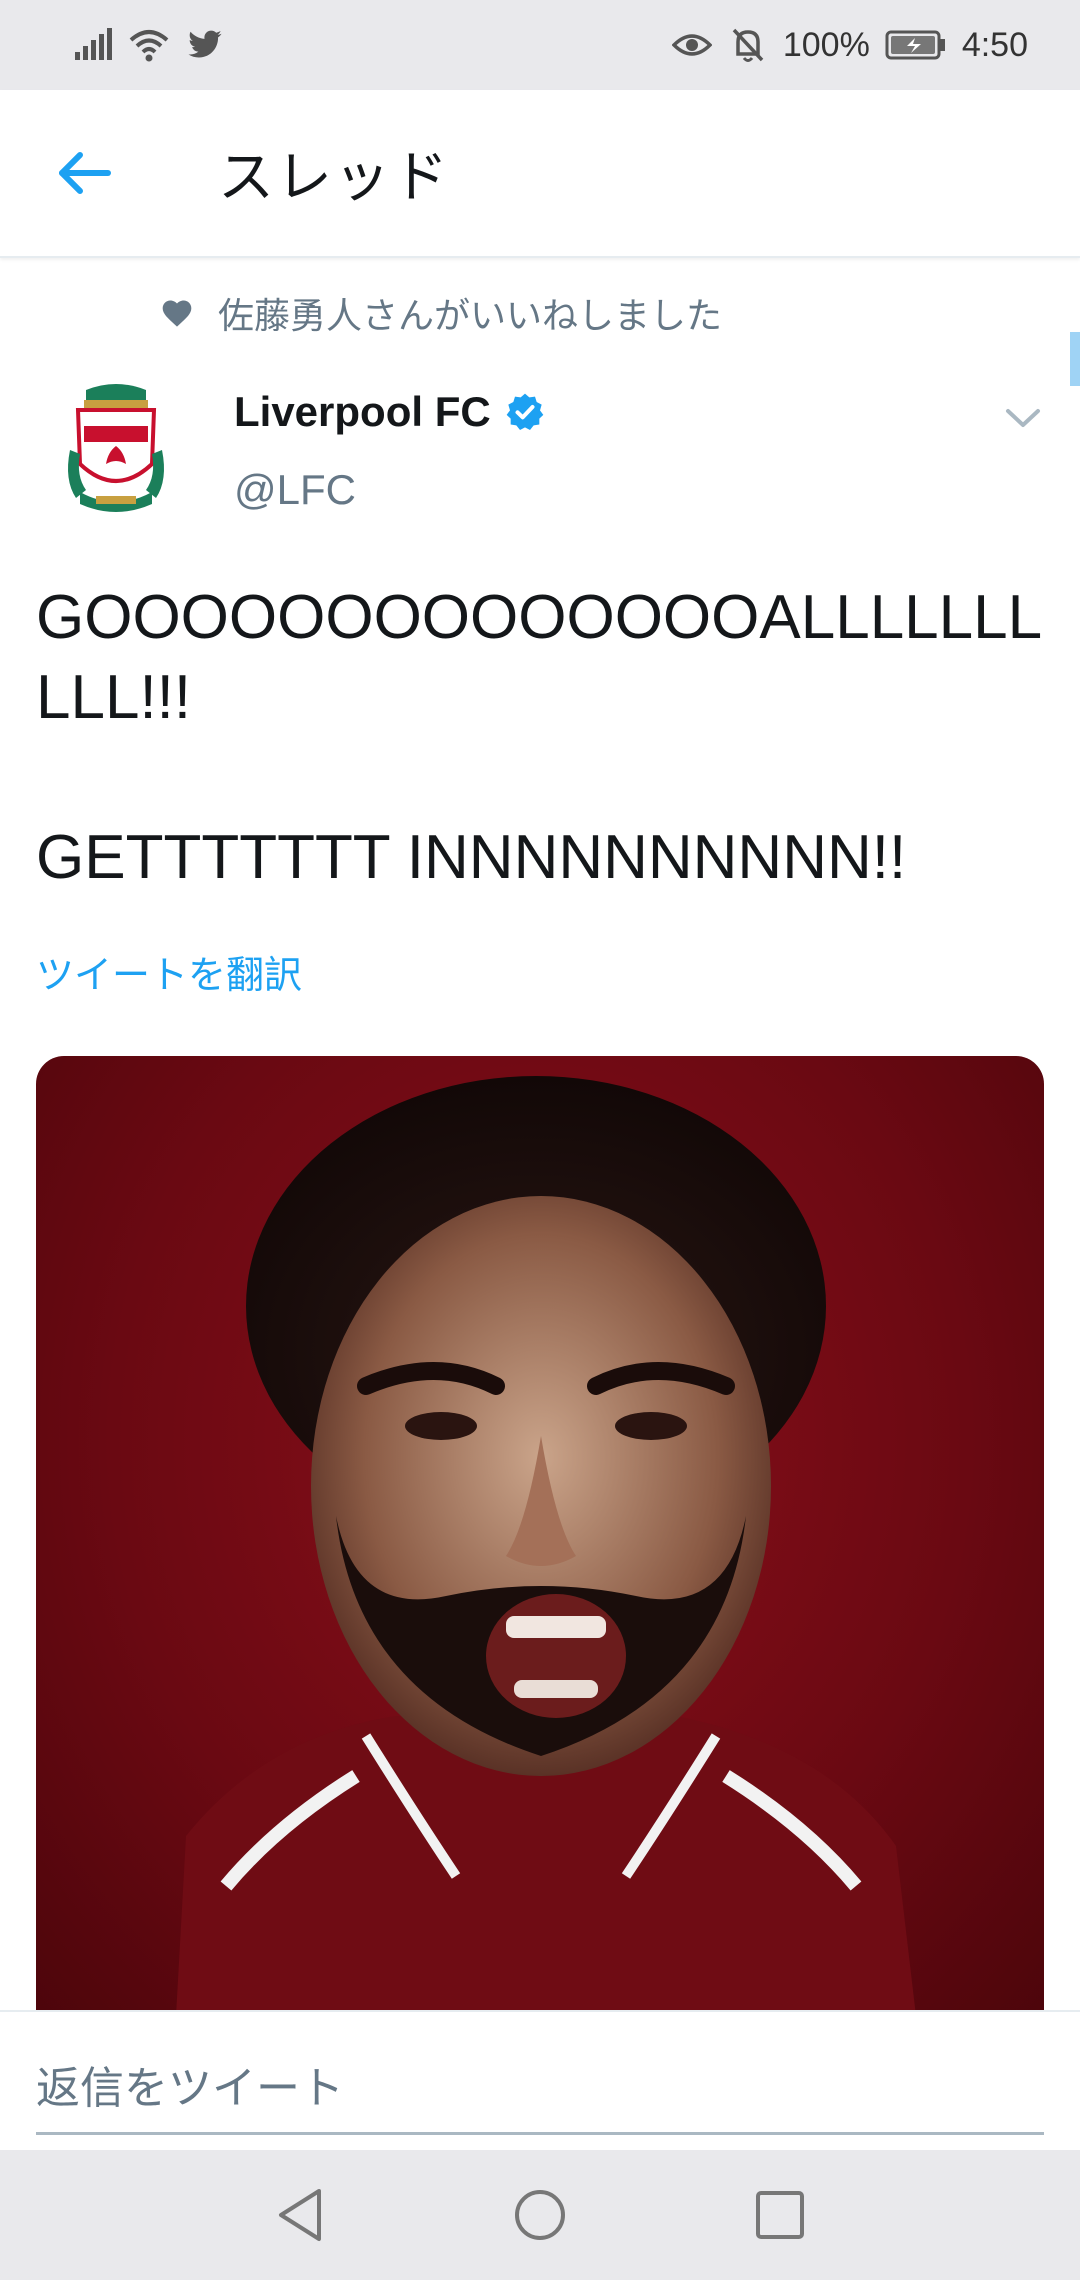  What do you see at coordinates (169, 971) in the screenshot?
I see `translate-tweet-link: ツイートを翻訳` at bounding box center [169, 971].